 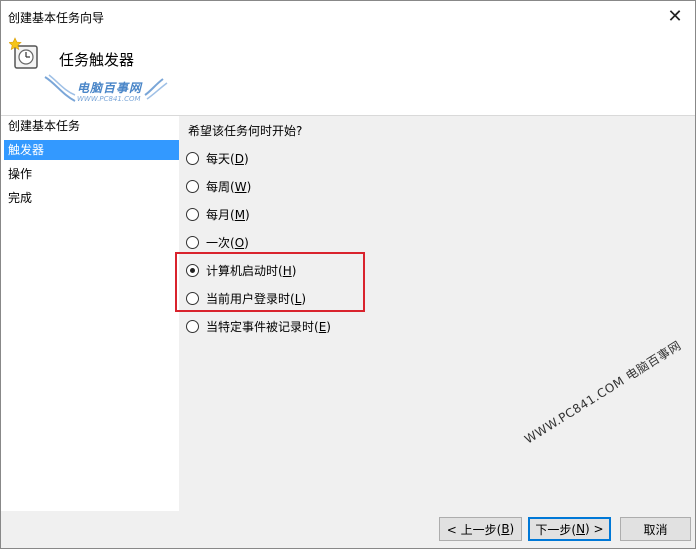 I want to click on next-button: 下一步(N) >, so click(x=569, y=529).